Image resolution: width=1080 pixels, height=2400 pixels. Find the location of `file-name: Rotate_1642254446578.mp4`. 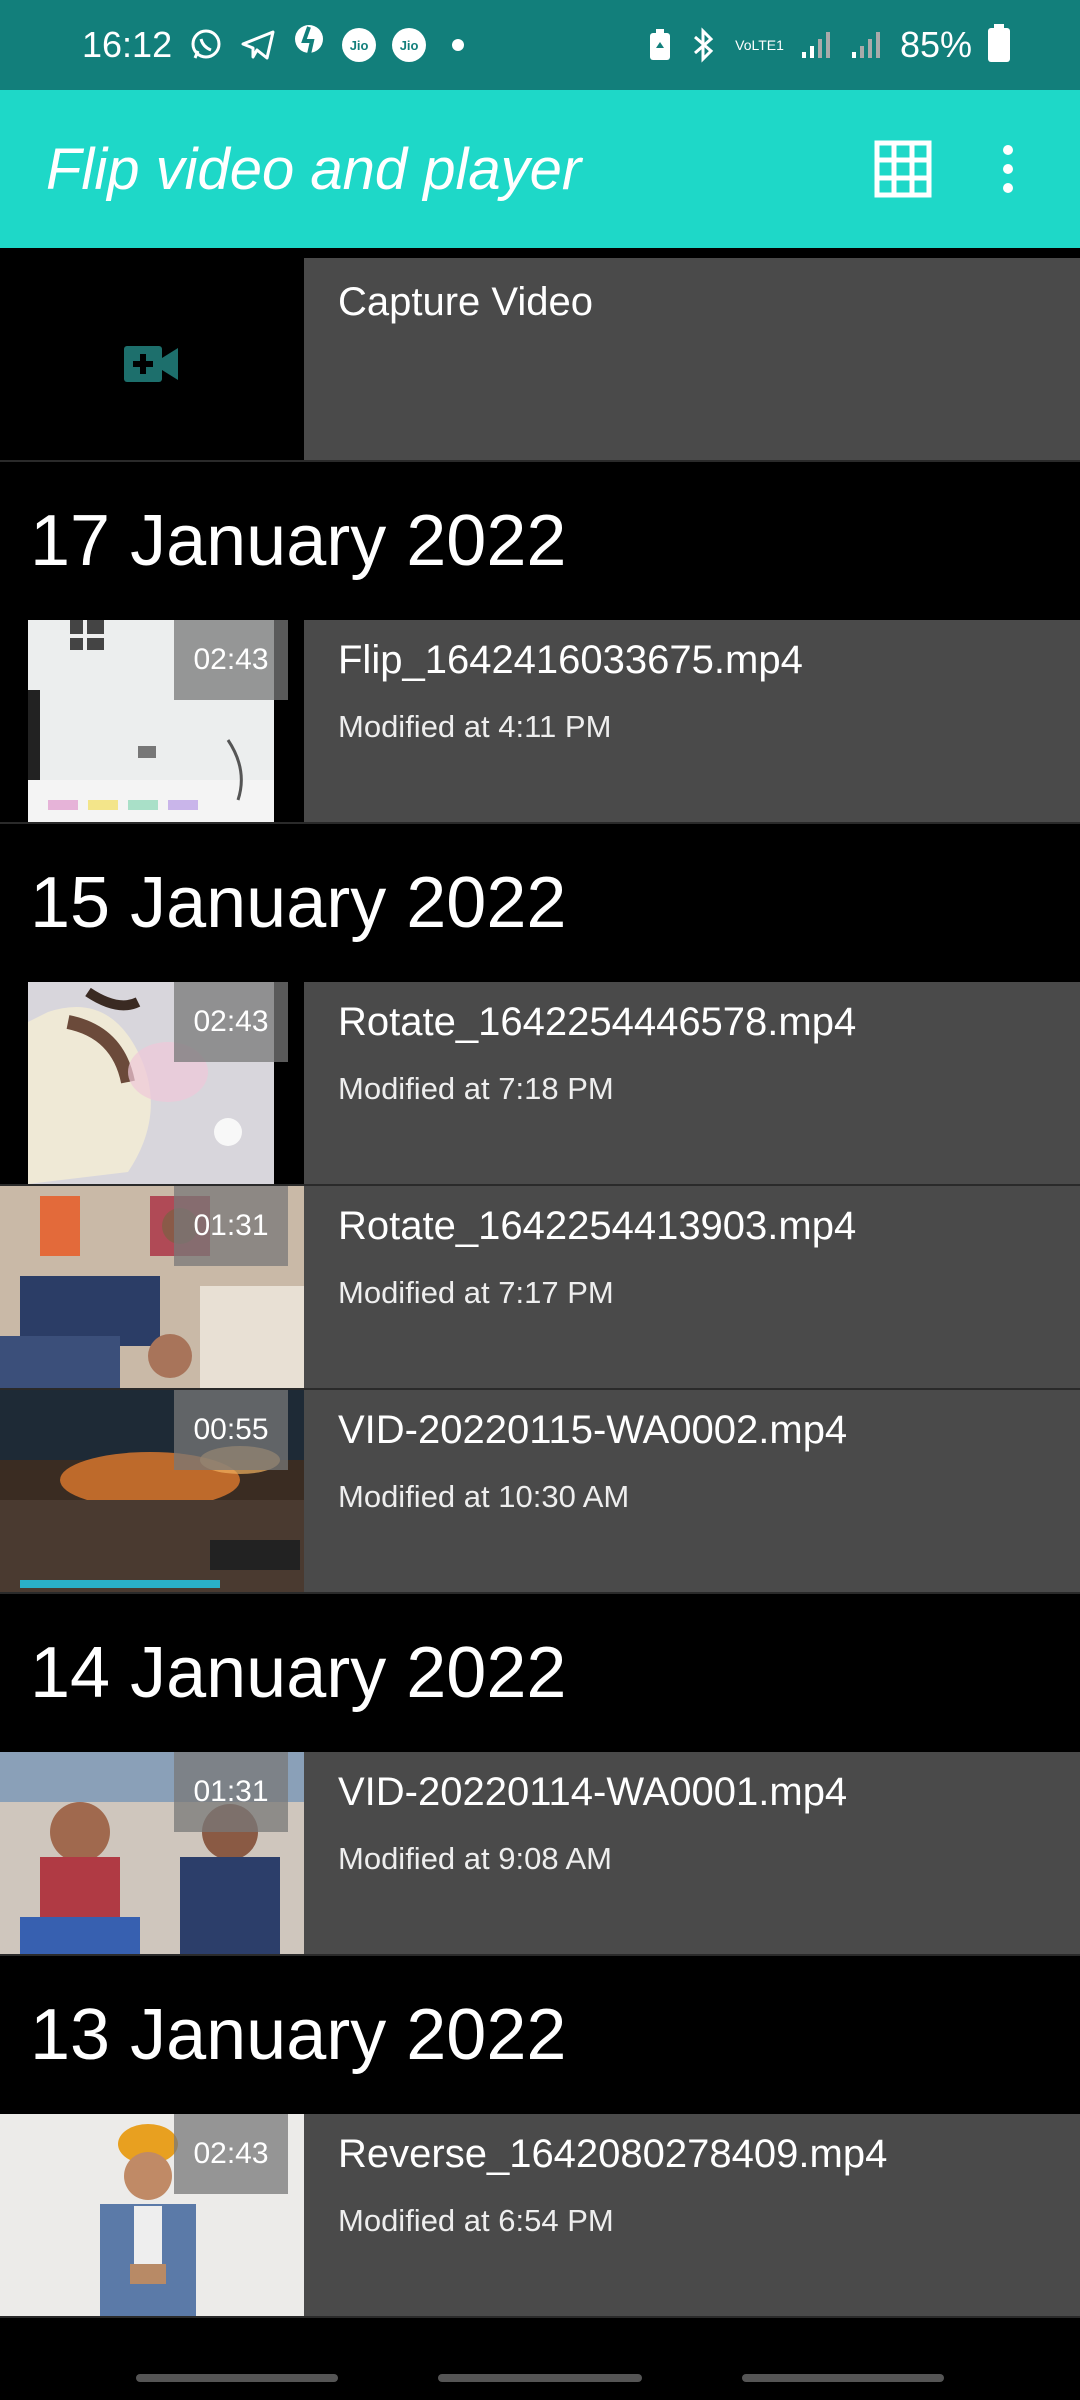

file-name: Rotate_1642254446578.mp4 is located at coordinates (597, 1022).